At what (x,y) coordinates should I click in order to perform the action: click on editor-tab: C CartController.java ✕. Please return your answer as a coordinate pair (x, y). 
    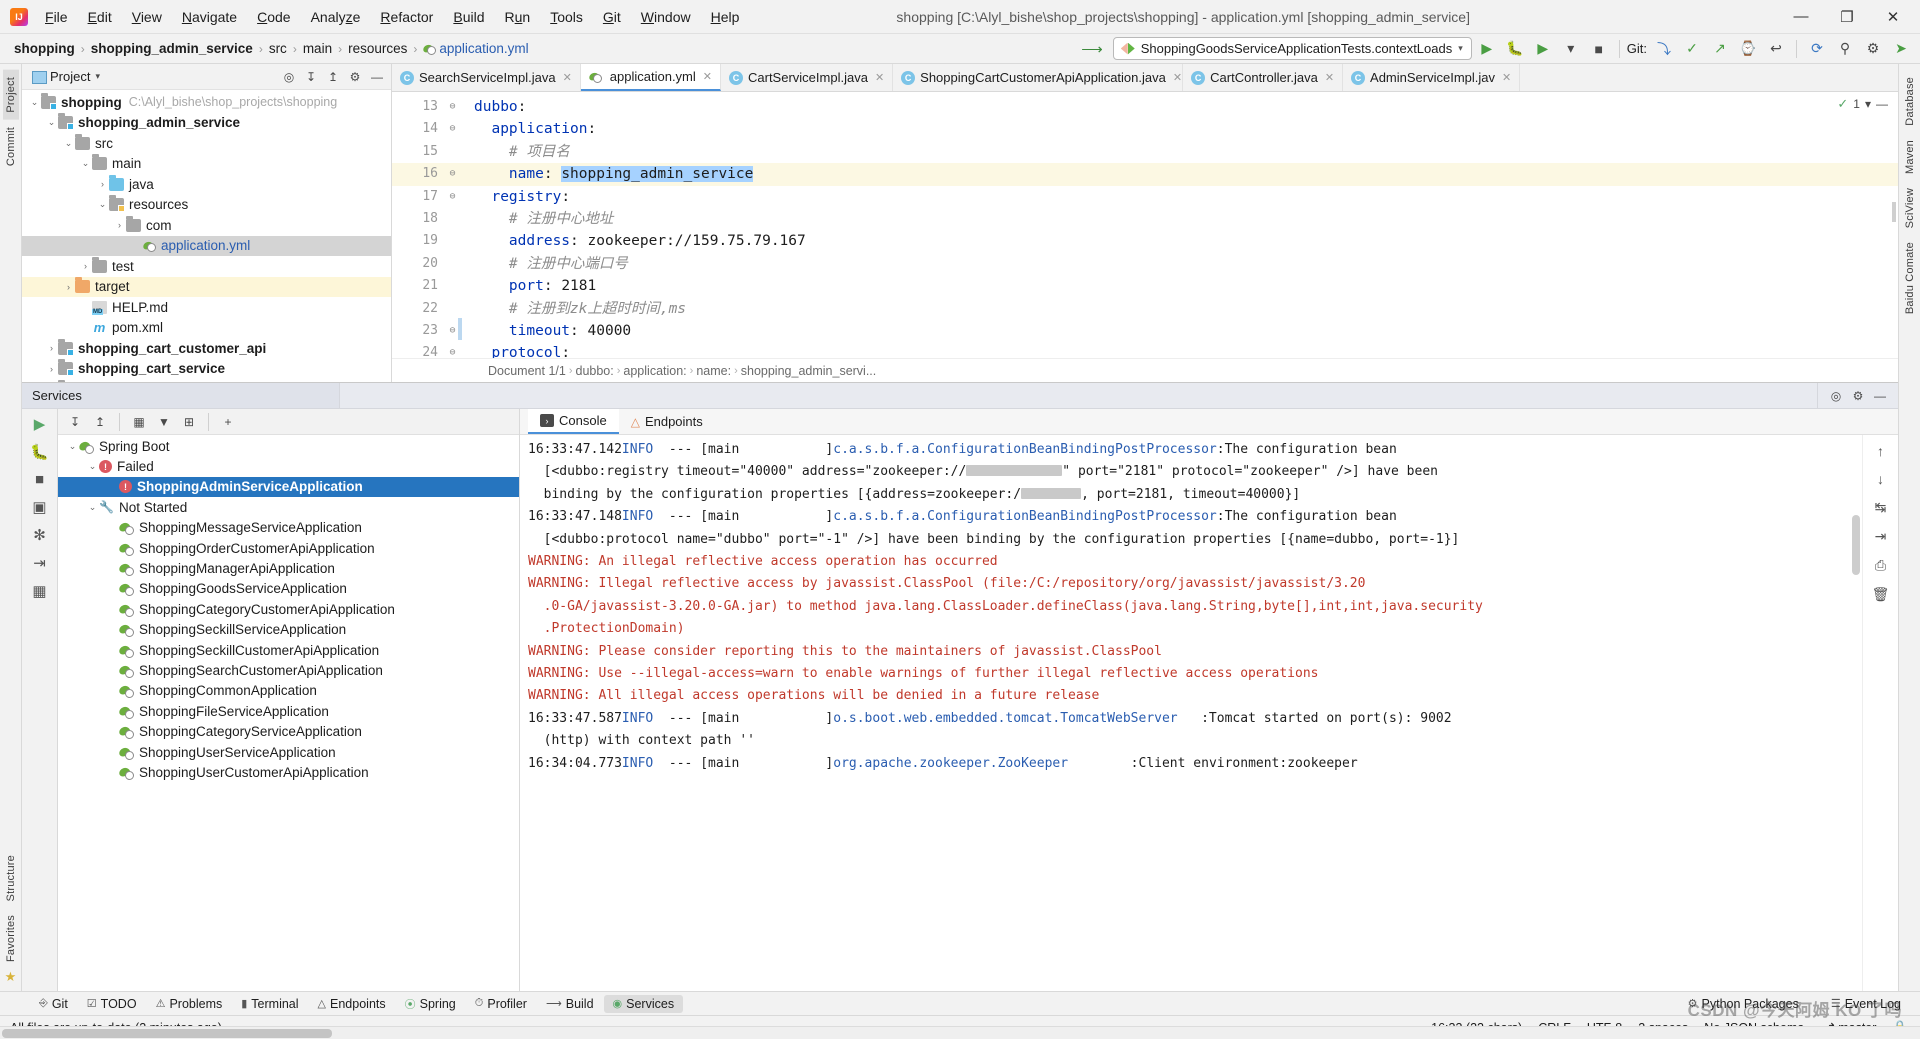
    Looking at the image, I should click on (1263, 77).